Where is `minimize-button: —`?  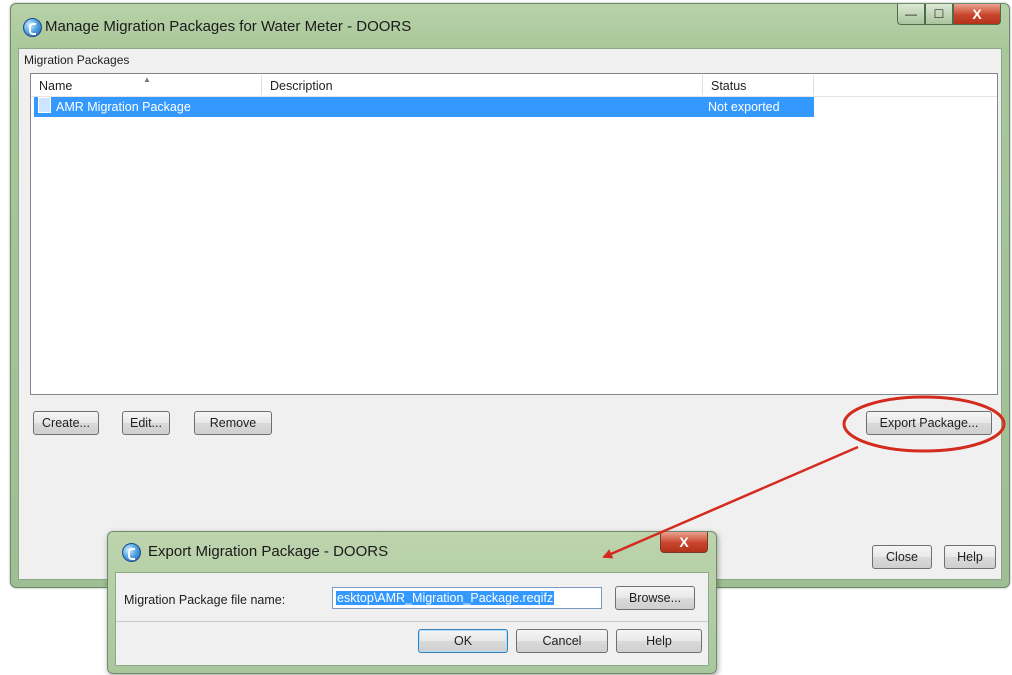
minimize-button: — is located at coordinates (911, 14).